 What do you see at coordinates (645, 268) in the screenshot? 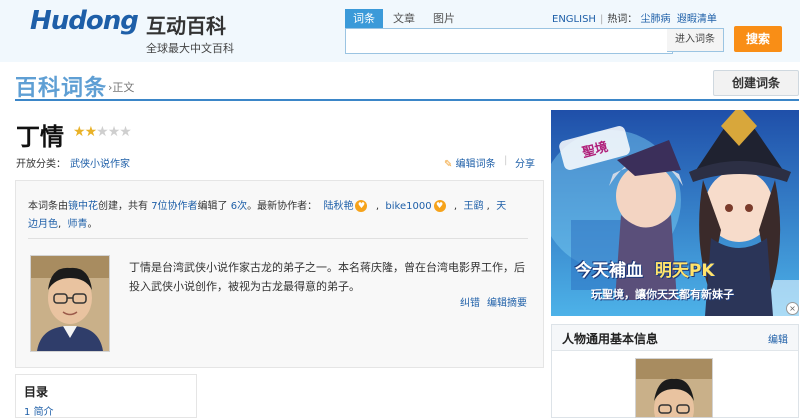
I see `ad-caption: 今天補血 明天PK` at bounding box center [645, 268].